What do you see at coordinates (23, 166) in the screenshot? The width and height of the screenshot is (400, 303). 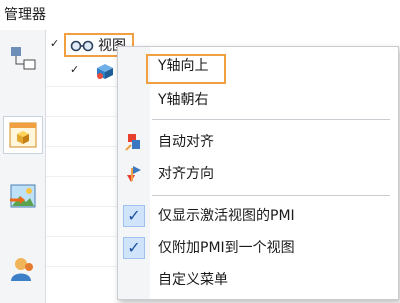 I see `sidebar` at bounding box center [23, 166].